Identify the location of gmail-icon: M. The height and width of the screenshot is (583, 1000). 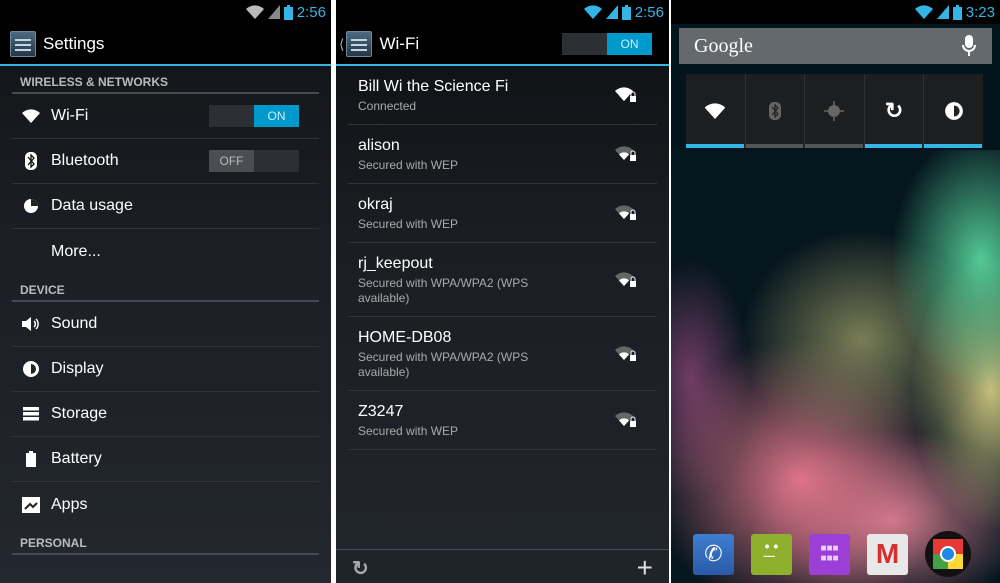
(887, 553).